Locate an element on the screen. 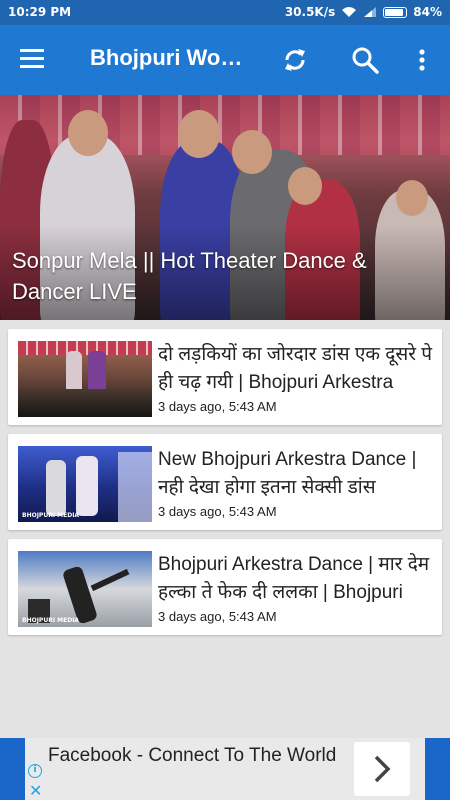 The height and width of the screenshot is (800, 450). chevron-right-icon is located at coordinates (382, 769).